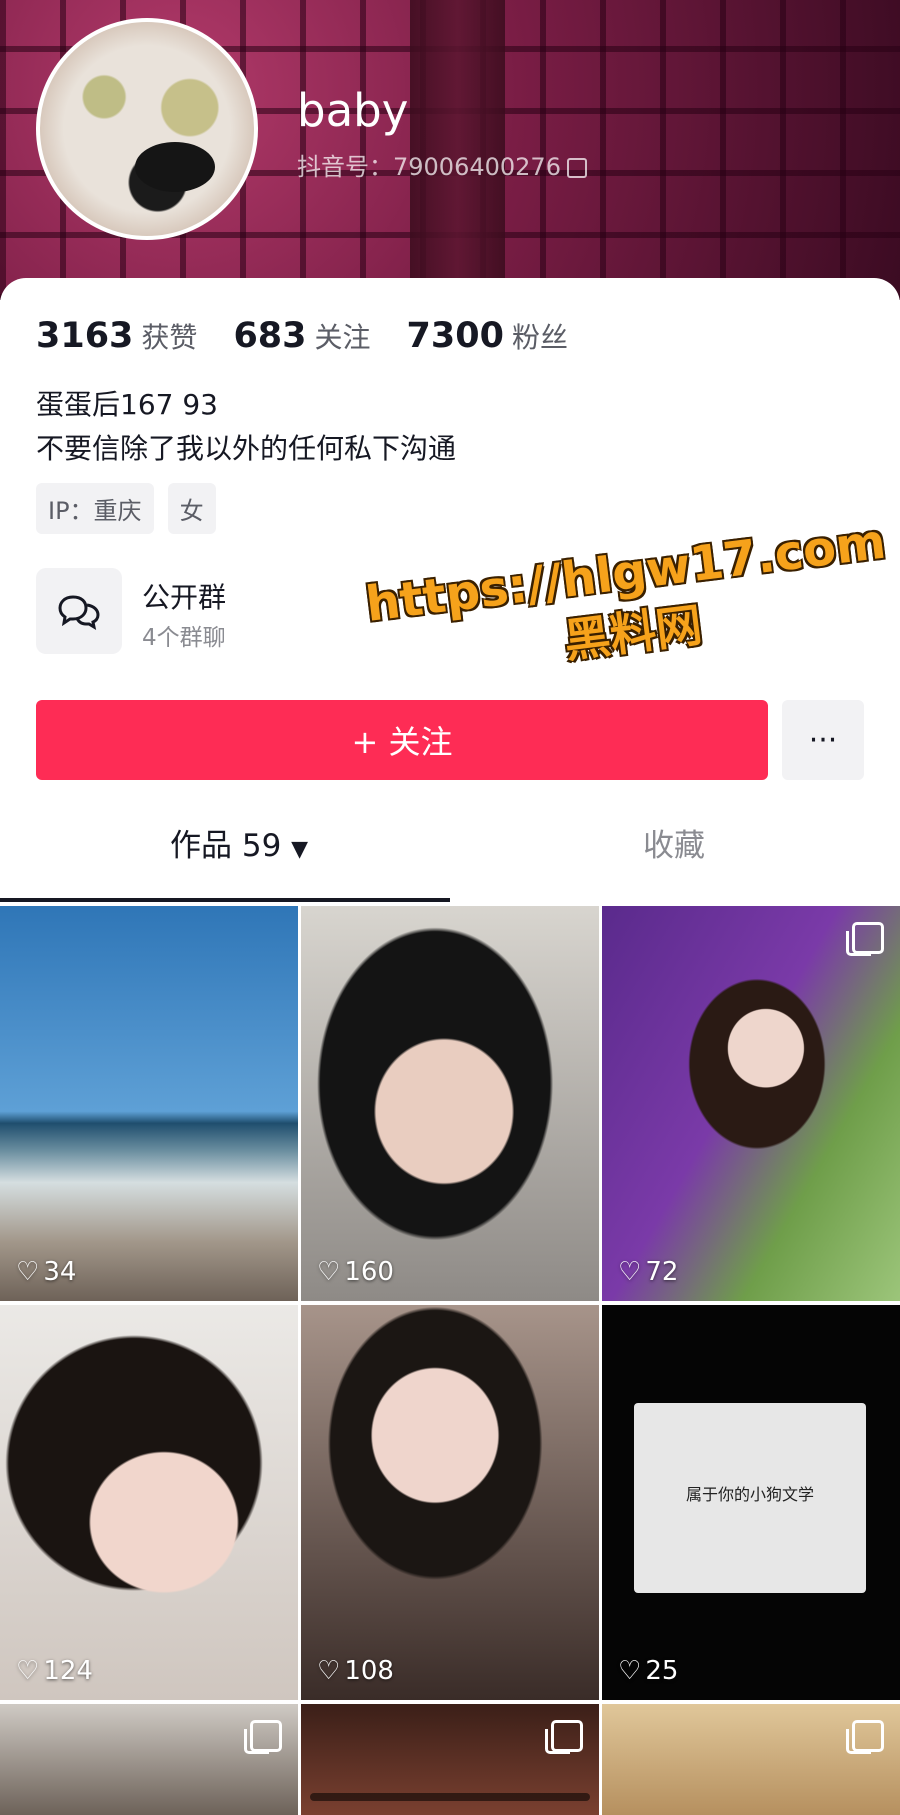 The image size is (900, 1815). Describe the element at coordinates (751, 1103) in the screenshot. I see `video-tile: ♡ 72` at that location.